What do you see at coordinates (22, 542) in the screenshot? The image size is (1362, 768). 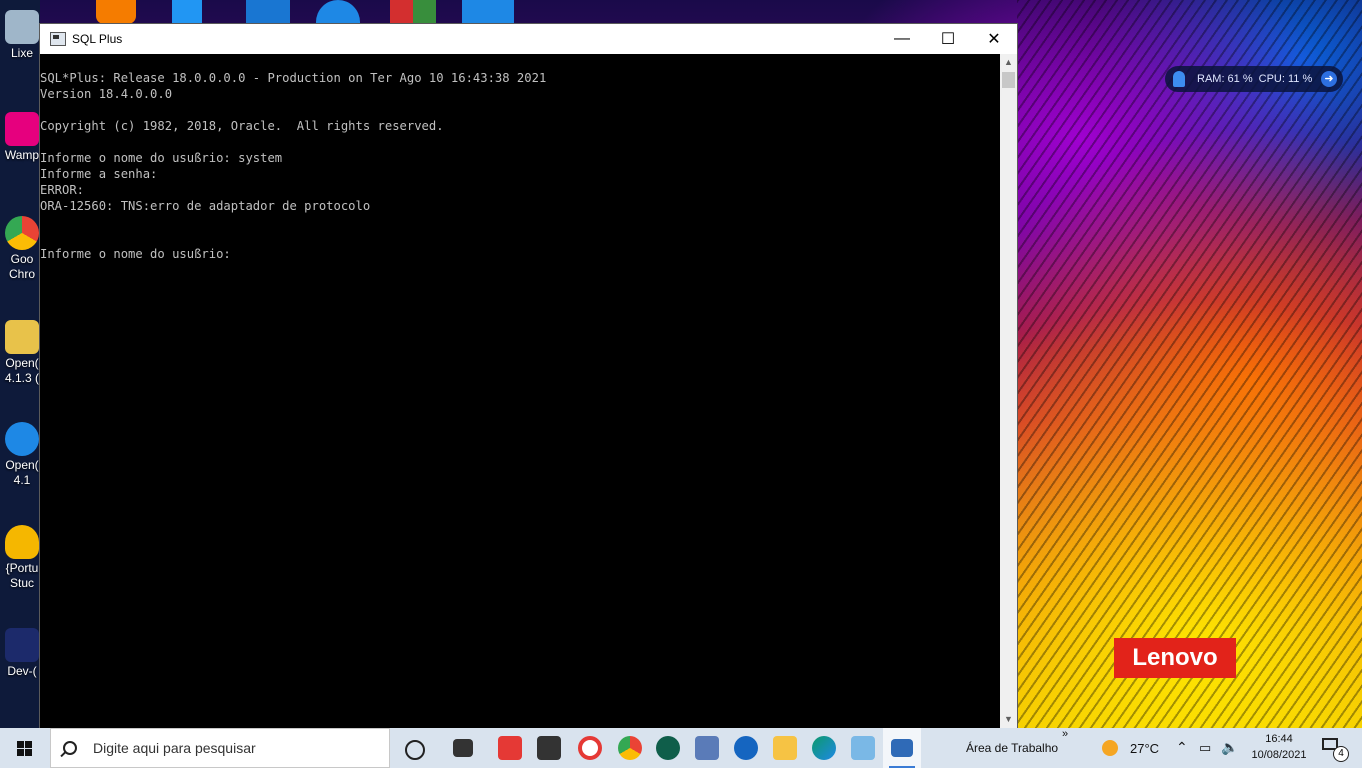 I see `lightbulb-icon` at bounding box center [22, 542].